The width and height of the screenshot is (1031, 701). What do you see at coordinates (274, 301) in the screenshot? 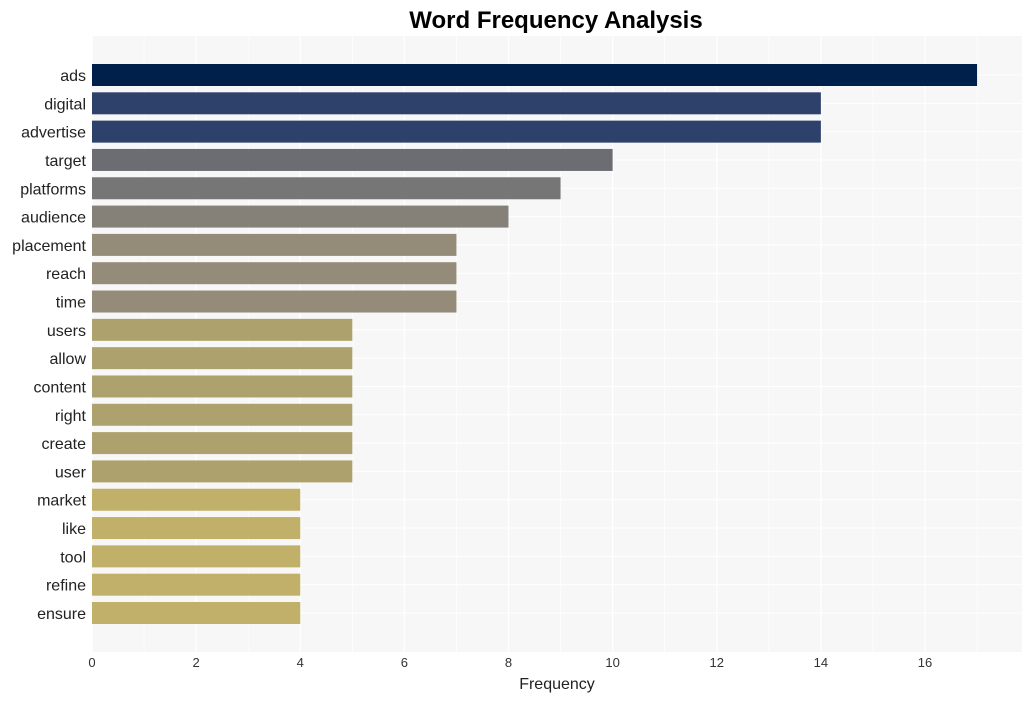
I see `bar-time` at bounding box center [274, 301].